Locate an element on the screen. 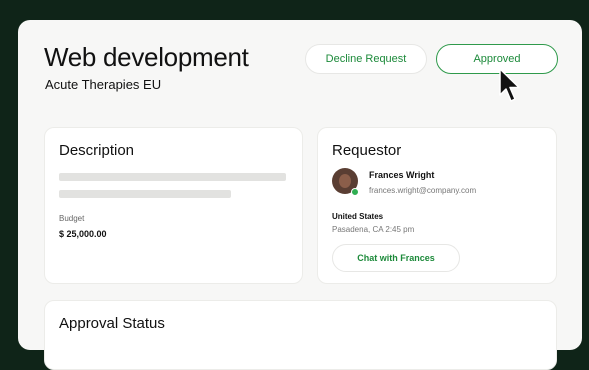 This screenshot has width=589, height=370. requestor-location: Pasadena, CA 2:45 pm is located at coordinates (373, 229).